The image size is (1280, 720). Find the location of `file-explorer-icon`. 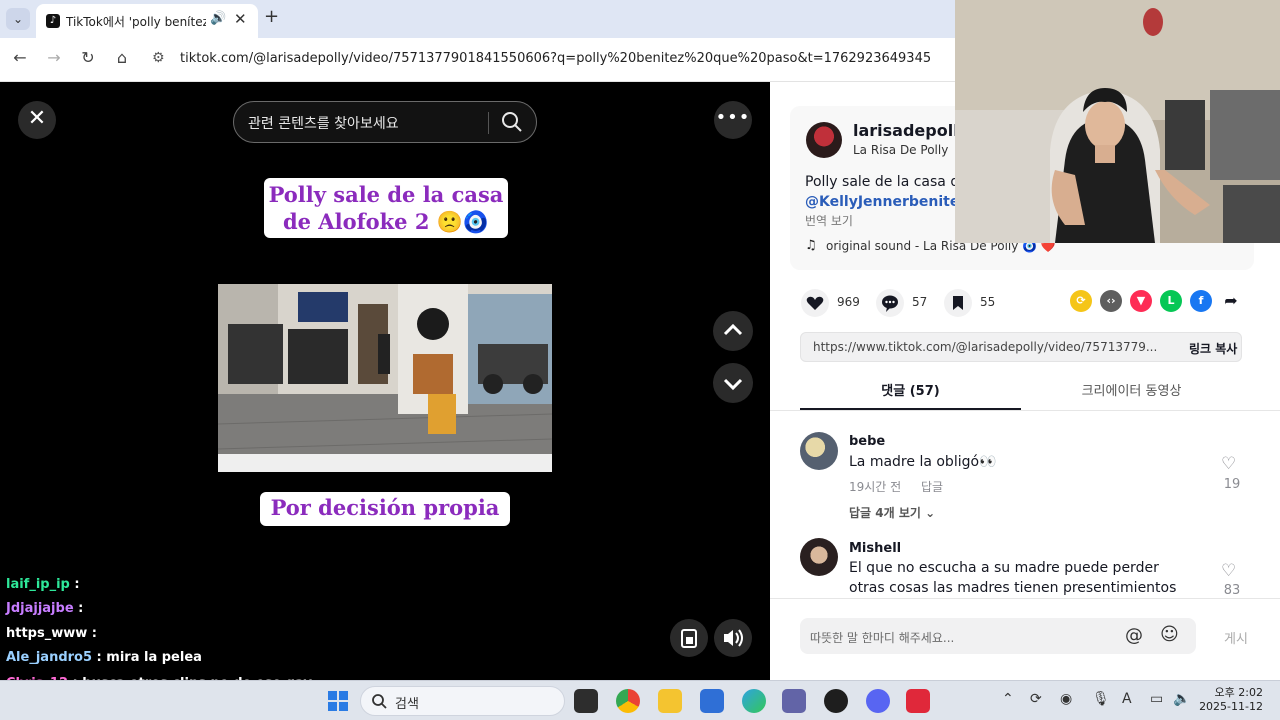

file-explorer-icon is located at coordinates (670, 701).